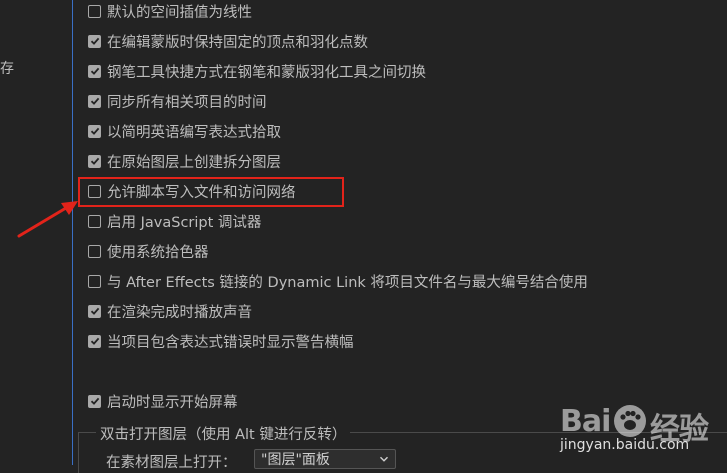  What do you see at coordinates (158, 252) in the screenshot?
I see `option-label: 使用系统拾色器` at bounding box center [158, 252].